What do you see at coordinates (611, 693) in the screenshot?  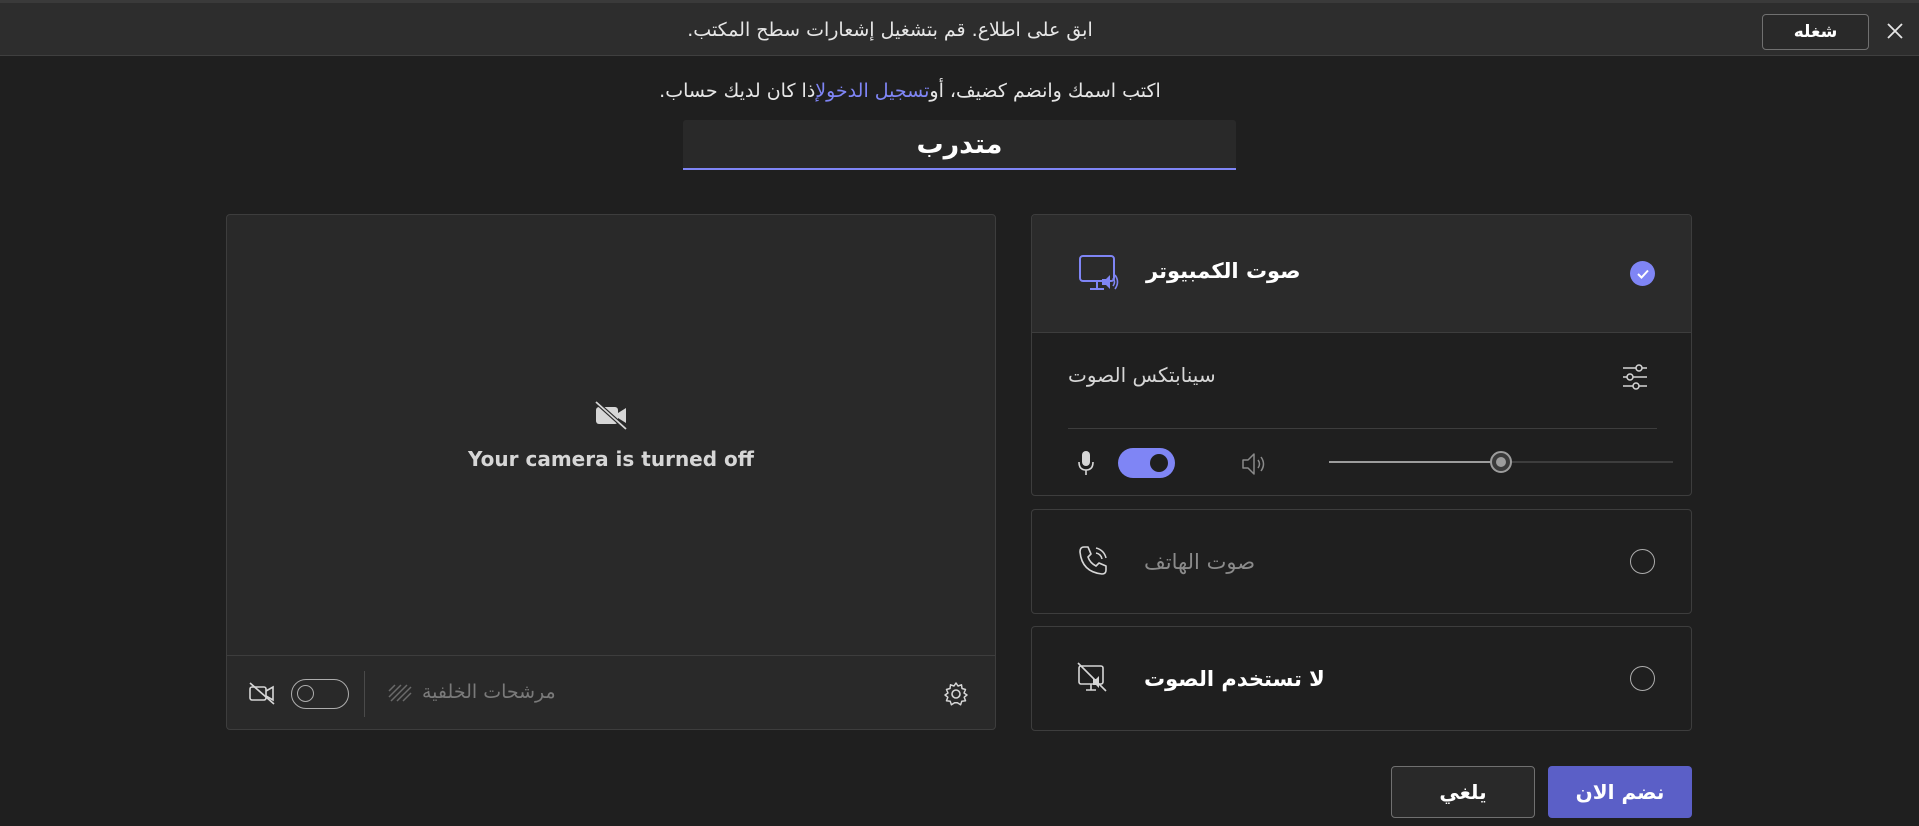 I see `camera-toolbar: مرشحات الخلفية` at bounding box center [611, 693].